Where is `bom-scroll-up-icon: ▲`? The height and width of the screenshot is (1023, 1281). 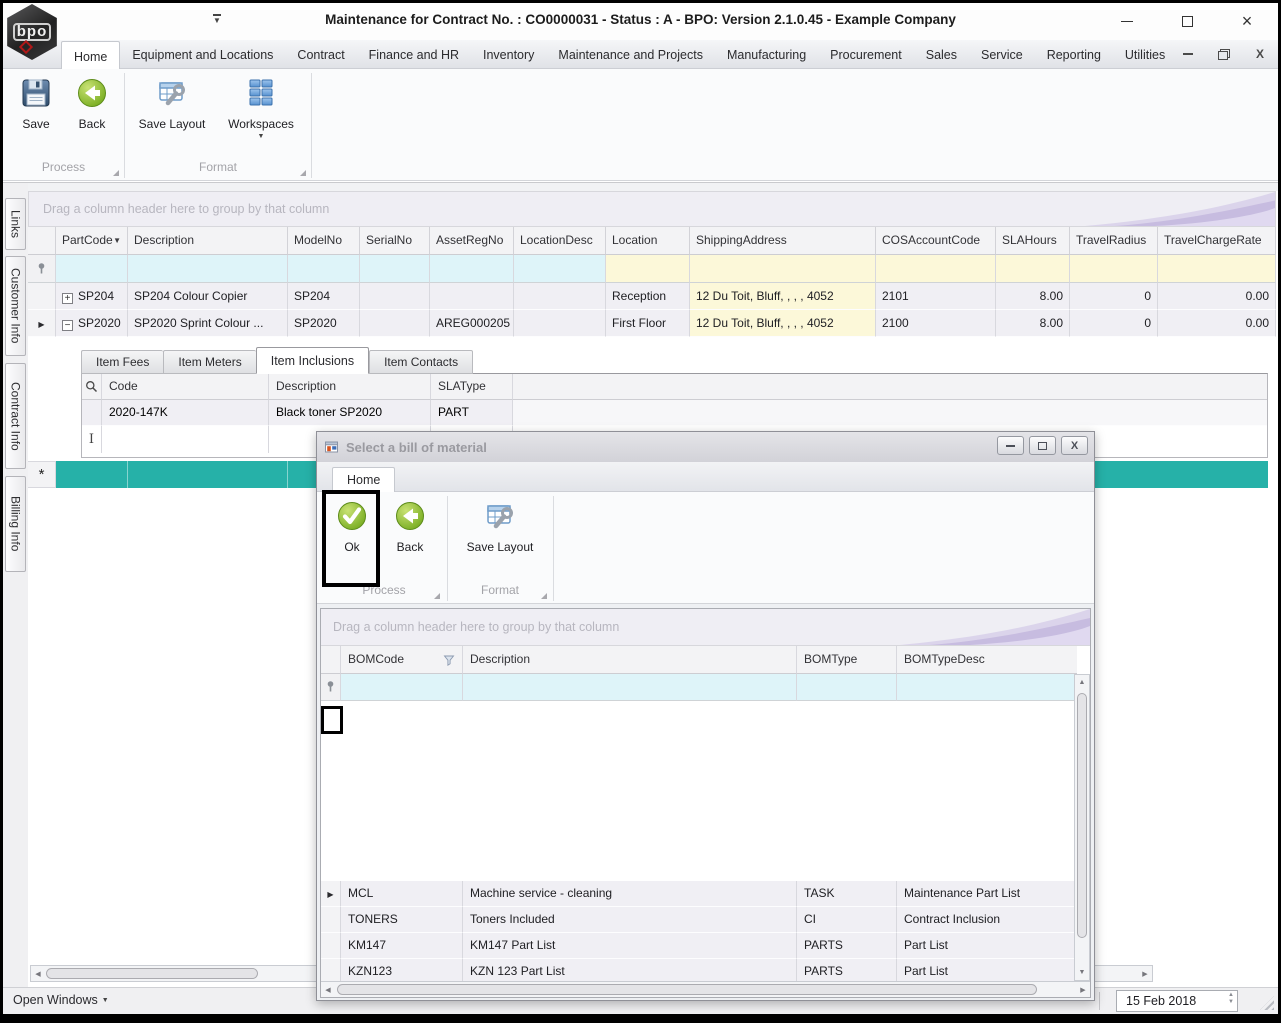
bom-scroll-up-icon: ▲ is located at coordinates (1082, 682).